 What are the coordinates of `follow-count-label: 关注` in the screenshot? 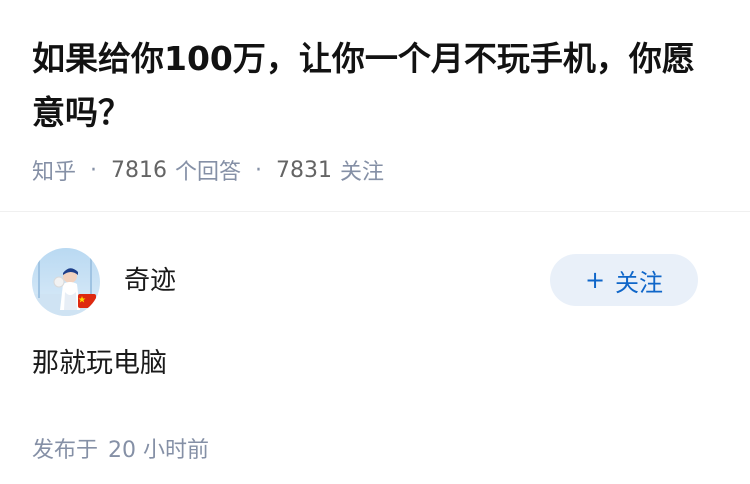 It's located at (362, 170).